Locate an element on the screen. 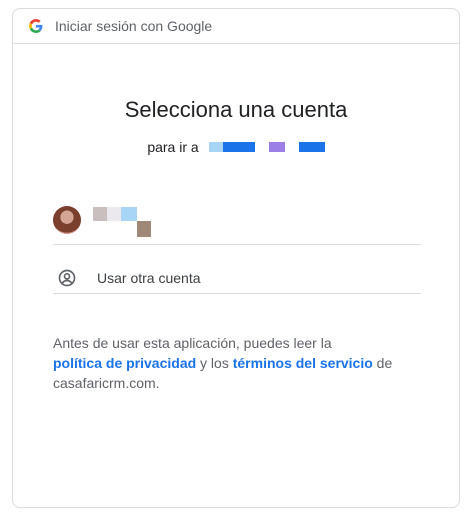  account-item is located at coordinates (237, 220).